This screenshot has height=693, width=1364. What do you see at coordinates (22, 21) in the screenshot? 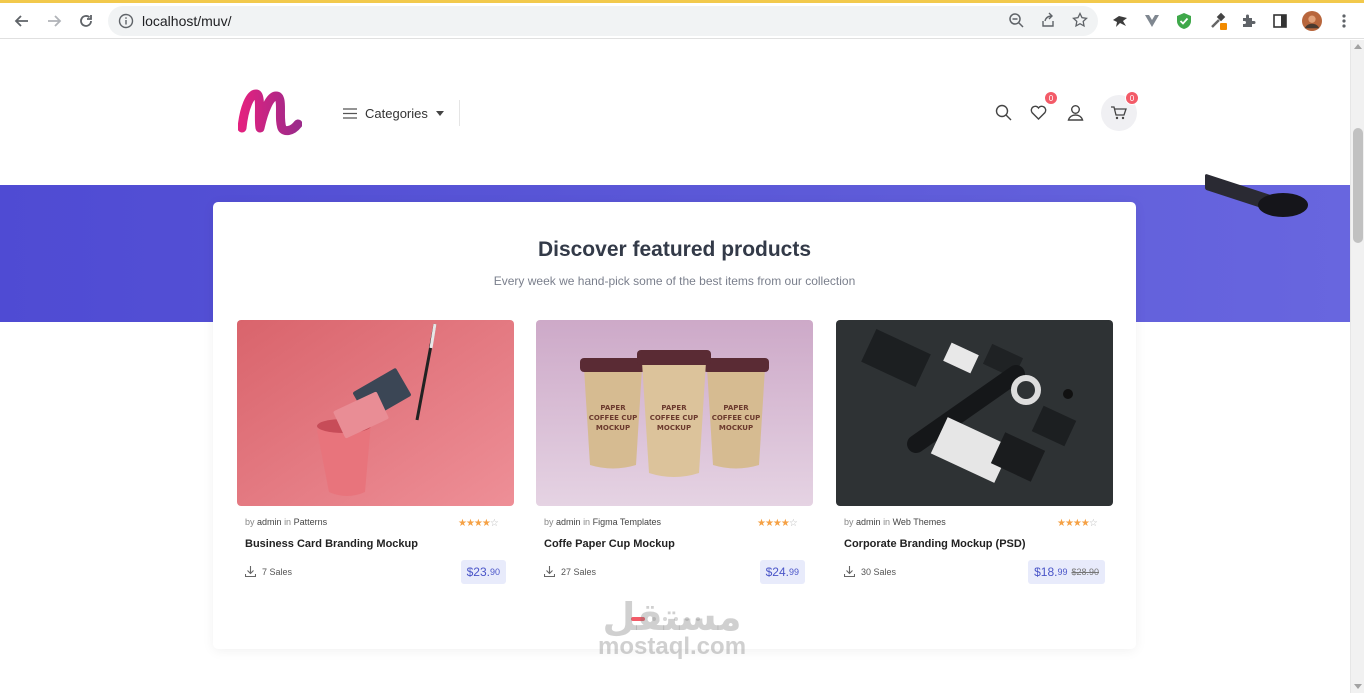
I see `back-icon` at bounding box center [22, 21].